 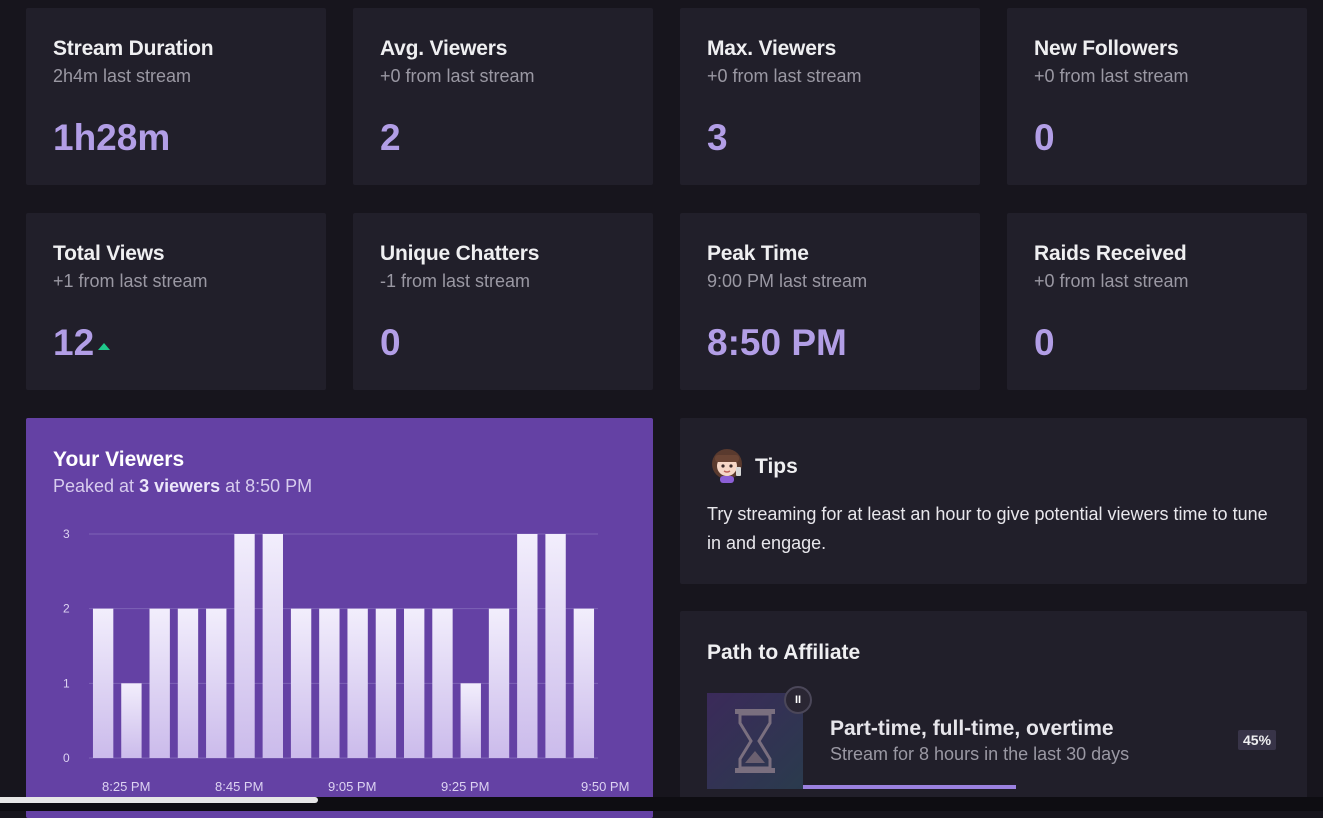 What do you see at coordinates (758, 253) in the screenshot?
I see `stat-title: Peak Time` at bounding box center [758, 253].